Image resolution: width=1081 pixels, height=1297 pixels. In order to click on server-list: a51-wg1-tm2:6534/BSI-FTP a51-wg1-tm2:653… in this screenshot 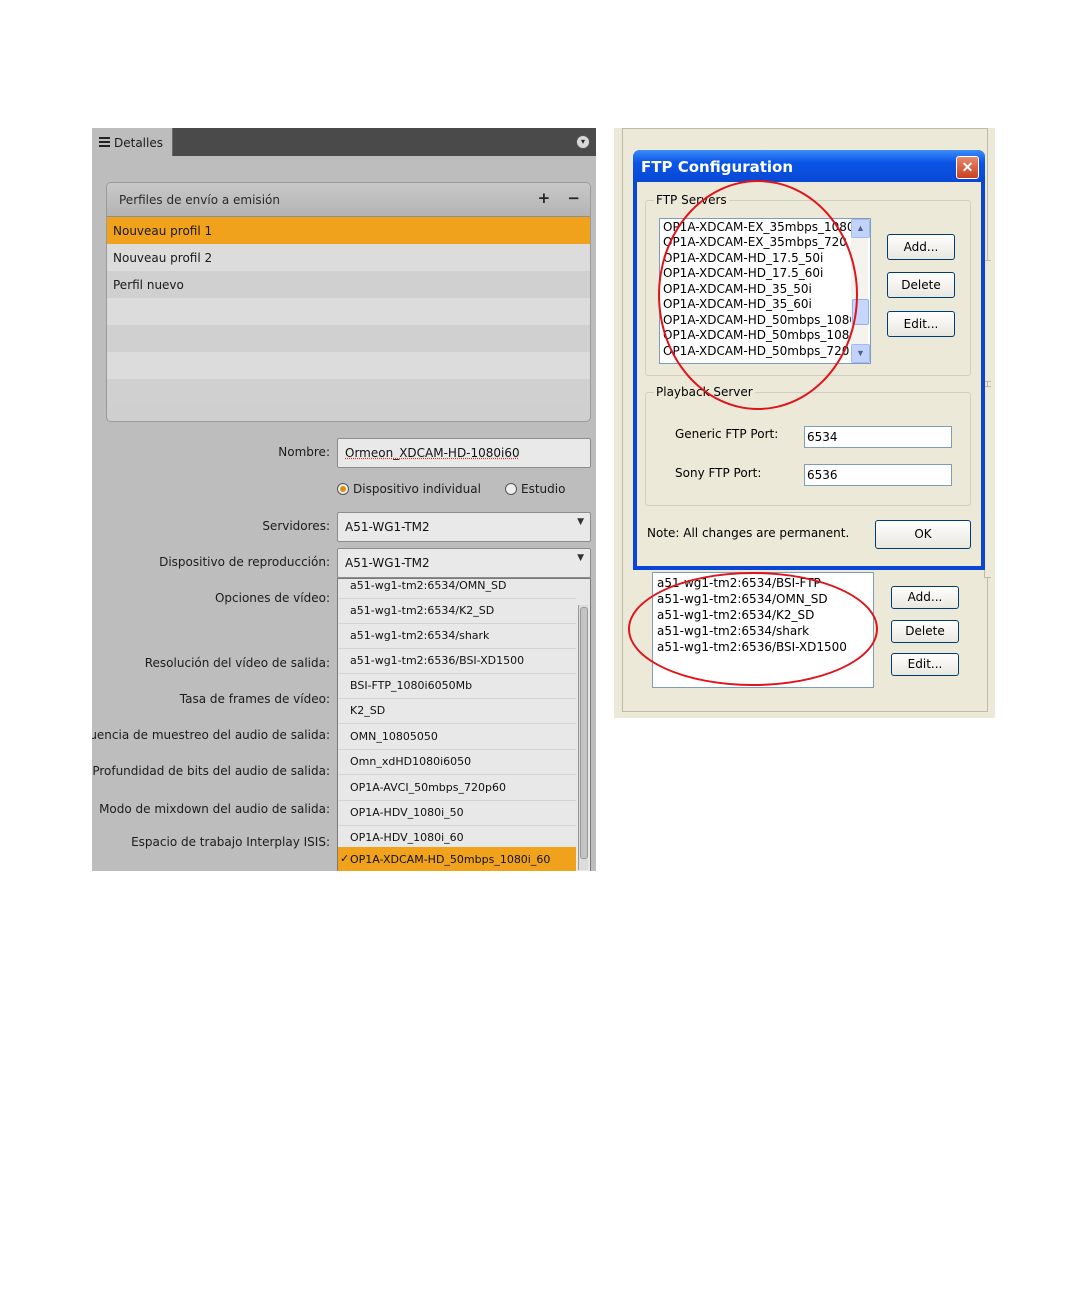, I will do `click(763, 630)`.